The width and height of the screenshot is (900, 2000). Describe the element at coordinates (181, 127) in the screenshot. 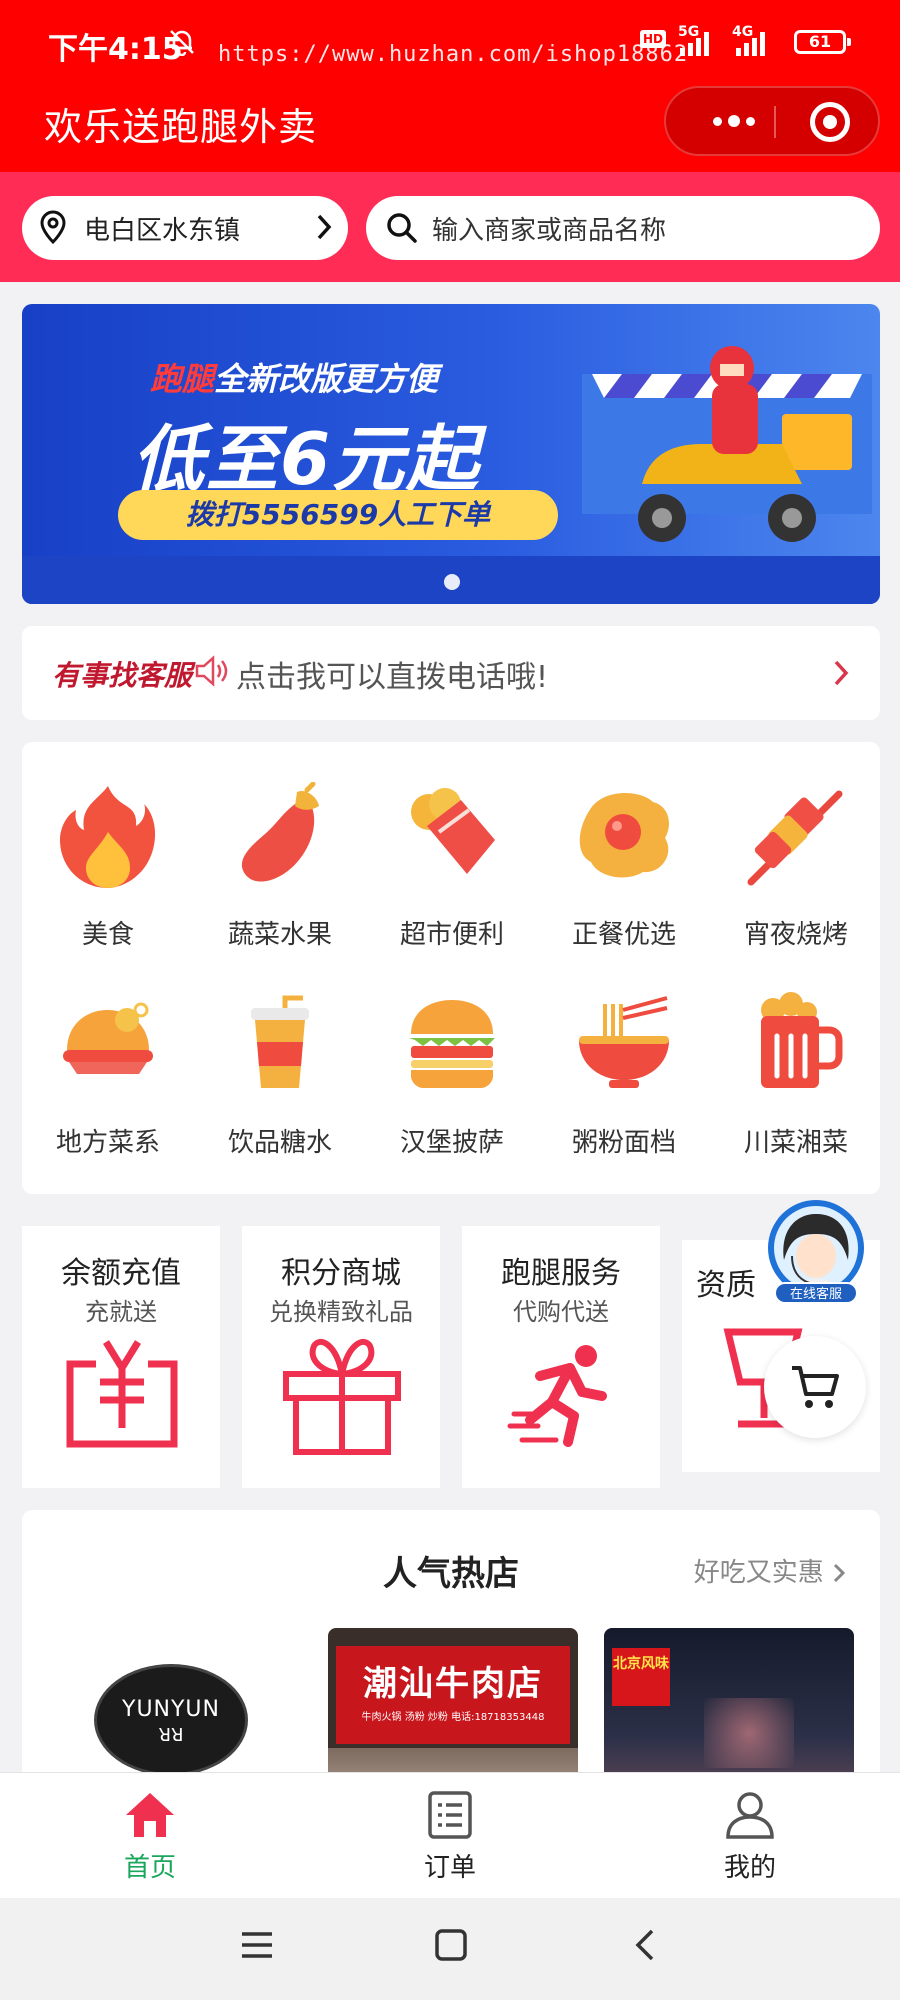

I see `app-title: 欢乐送跑腿外卖` at that location.